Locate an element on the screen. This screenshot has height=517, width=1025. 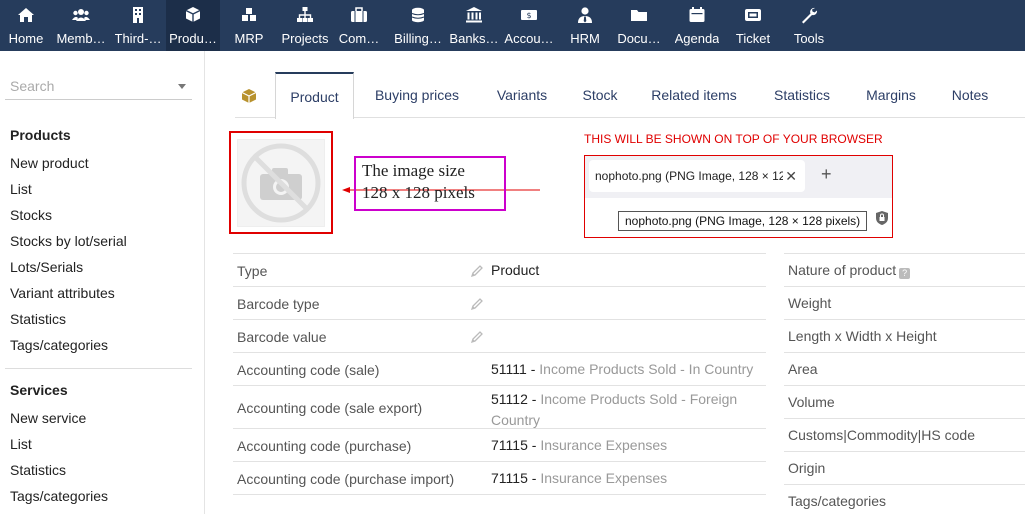
field-label: Barcode value is located at coordinates (282, 336).